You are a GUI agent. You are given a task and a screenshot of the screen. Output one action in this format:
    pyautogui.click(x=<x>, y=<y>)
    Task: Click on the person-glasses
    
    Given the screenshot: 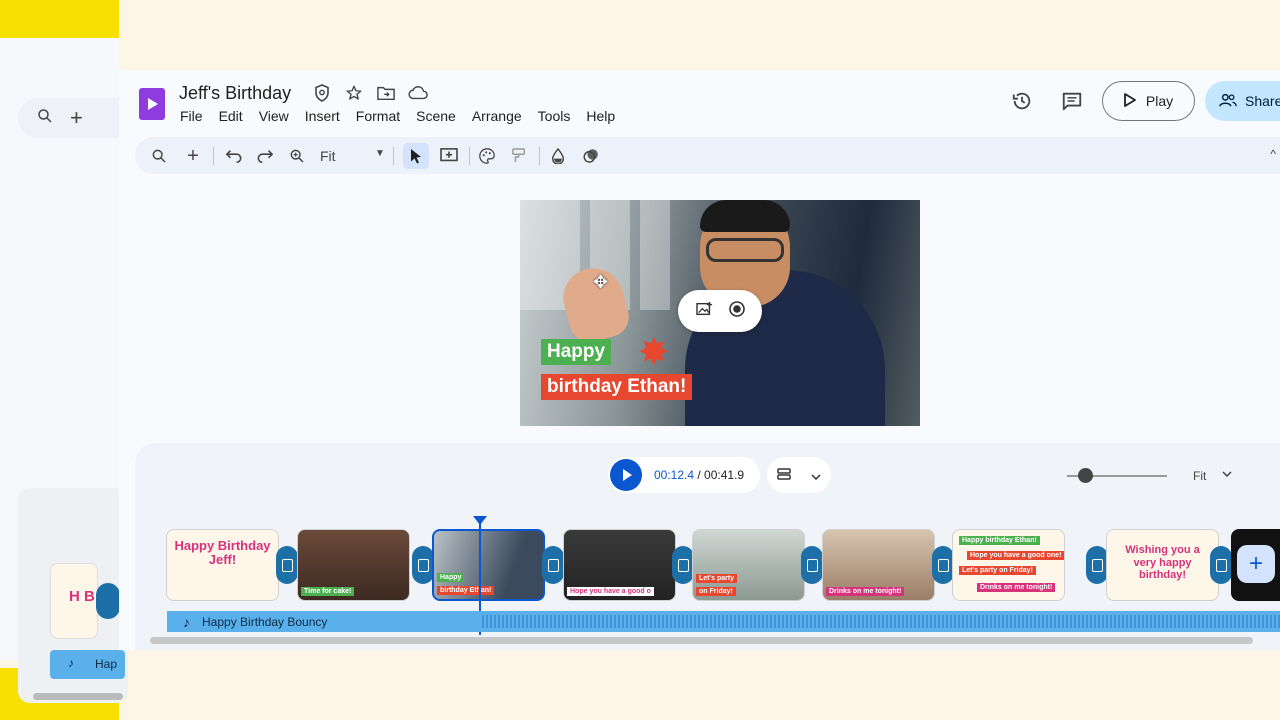 What is the action you would take?
    pyautogui.click(x=745, y=250)
    